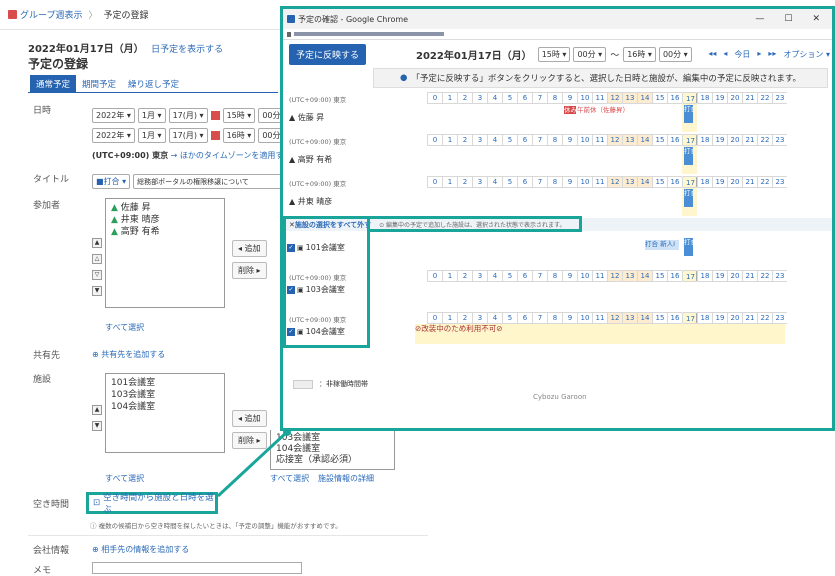 The image size is (835, 576). I want to click on next-day-icon: ▸, so click(759, 54).